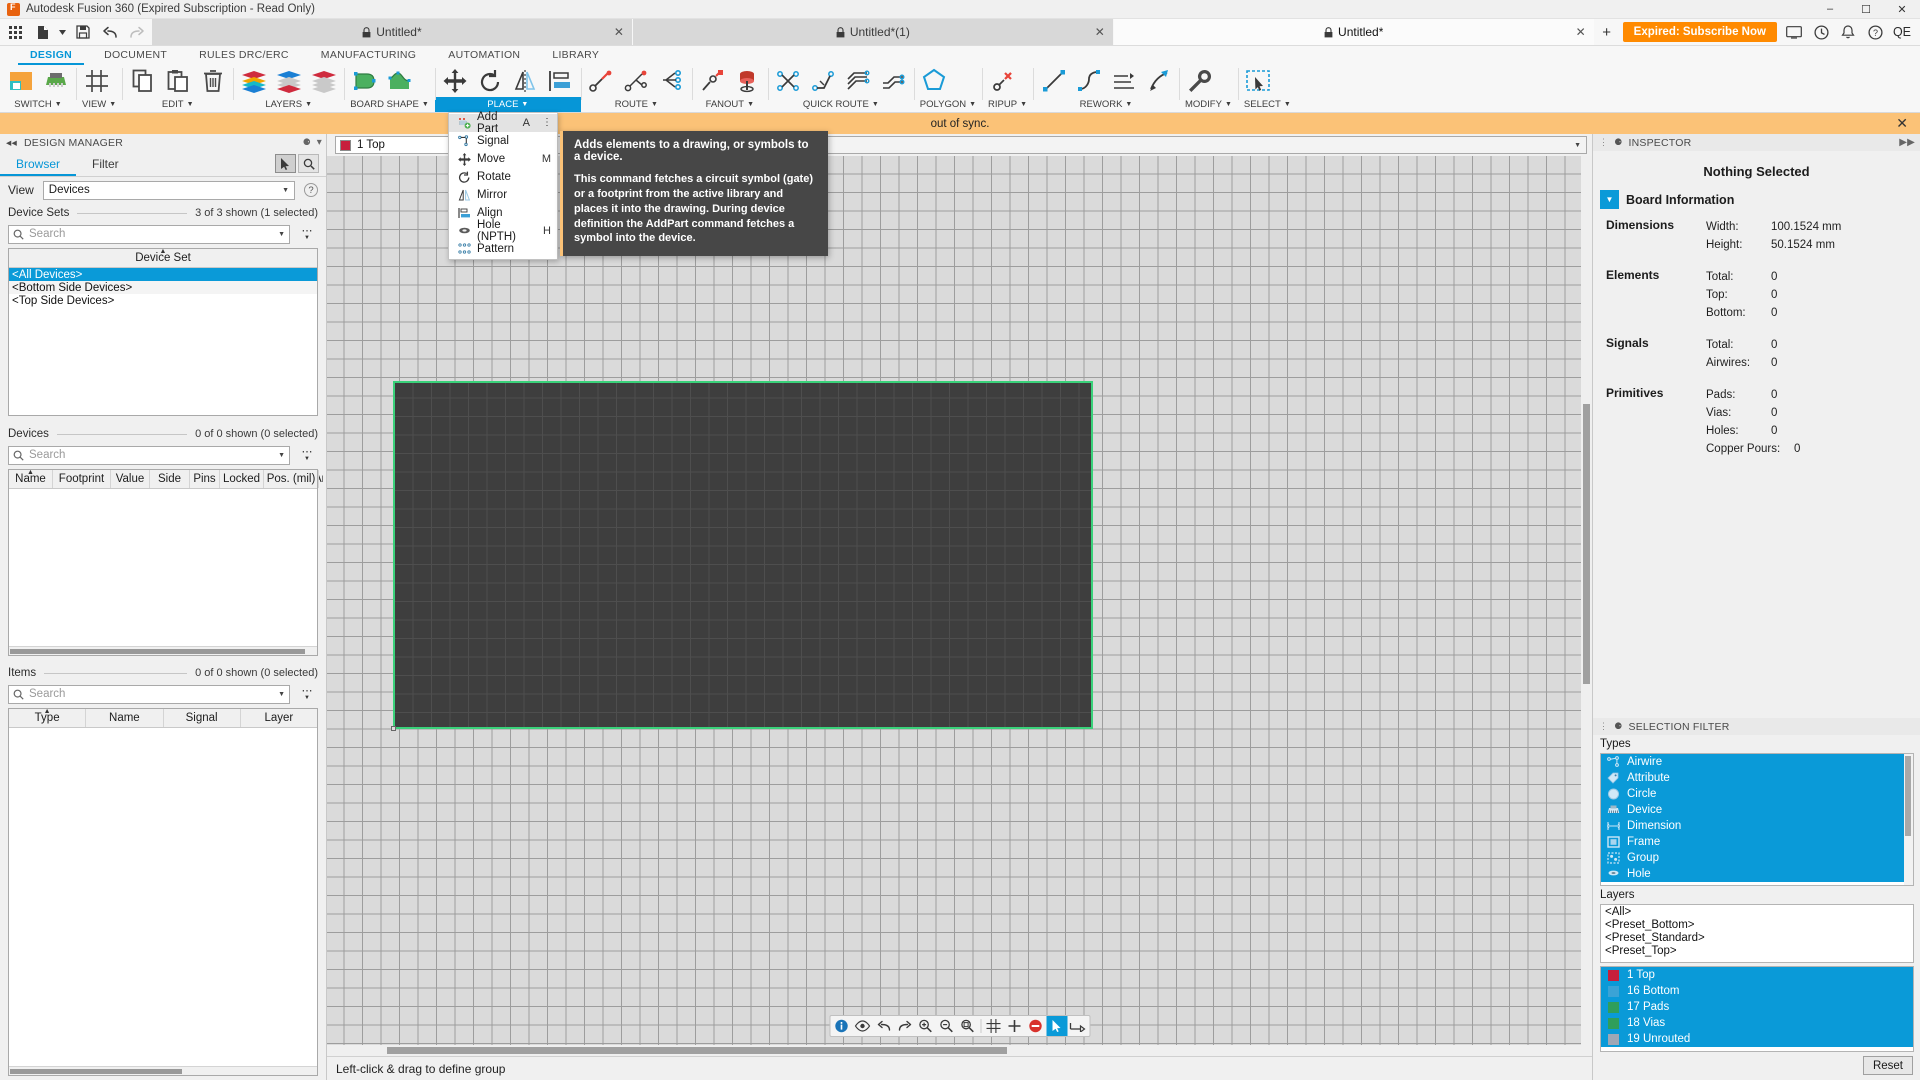 The height and width of the screenshot is (1080, 1920). Describe the element at coordinates (503, 159) in the screenshot. I see `menu-item-move: Move M` at that location.